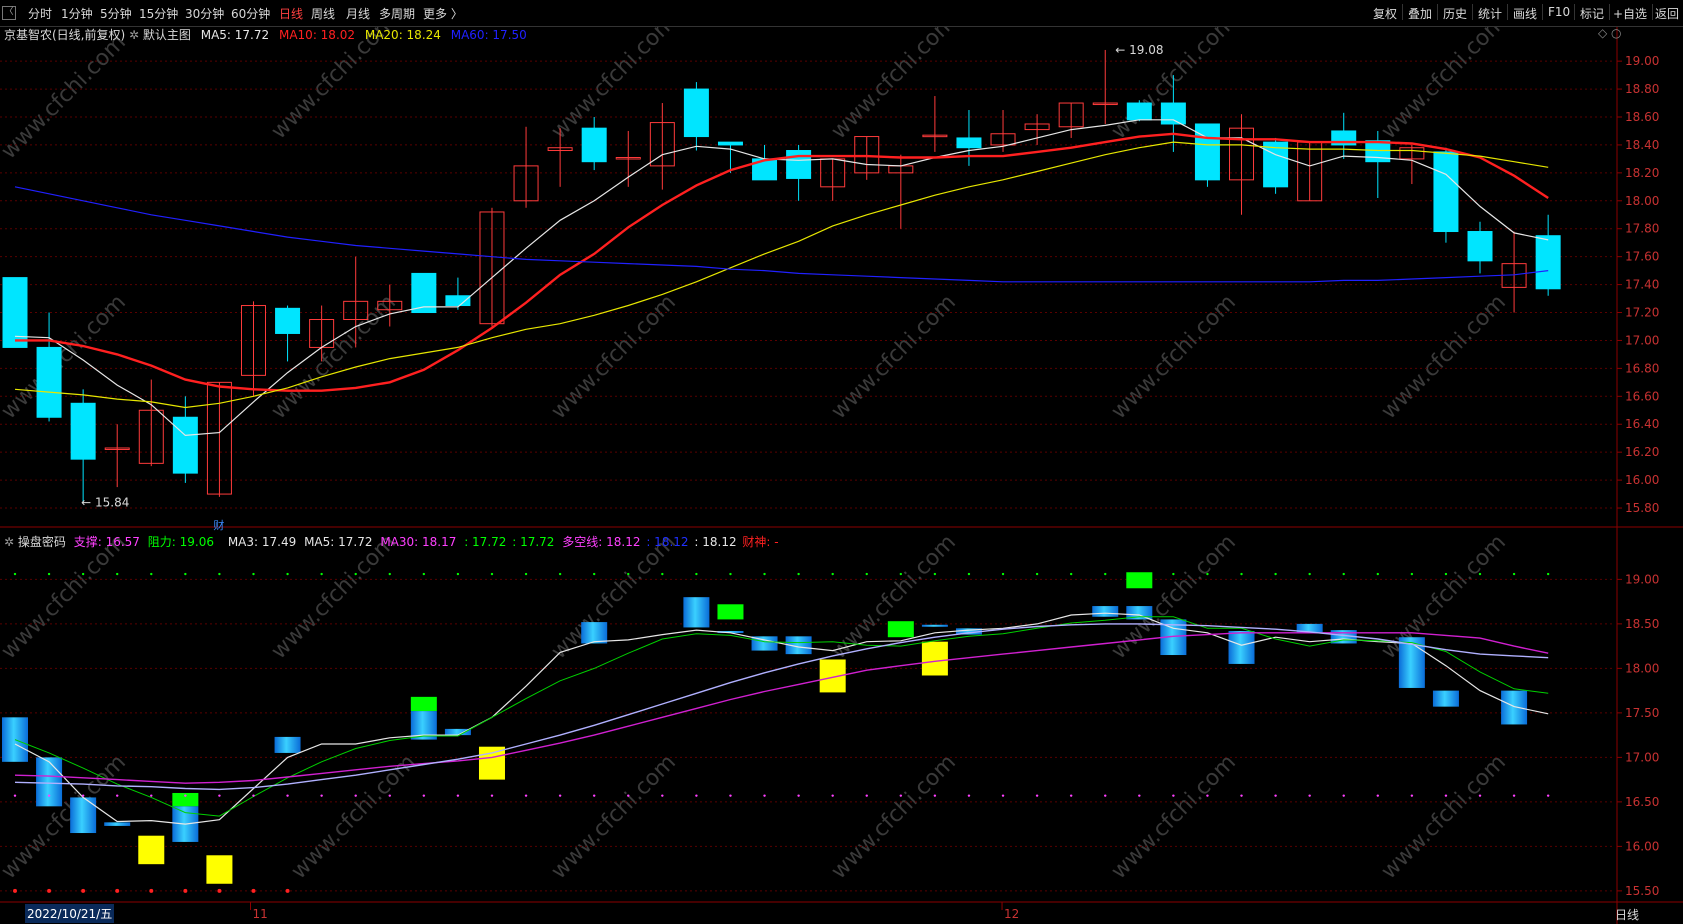  Describe the element at coordinates (323, 13) in the screenshot. I see `tab-weekly: 周线` at that location.